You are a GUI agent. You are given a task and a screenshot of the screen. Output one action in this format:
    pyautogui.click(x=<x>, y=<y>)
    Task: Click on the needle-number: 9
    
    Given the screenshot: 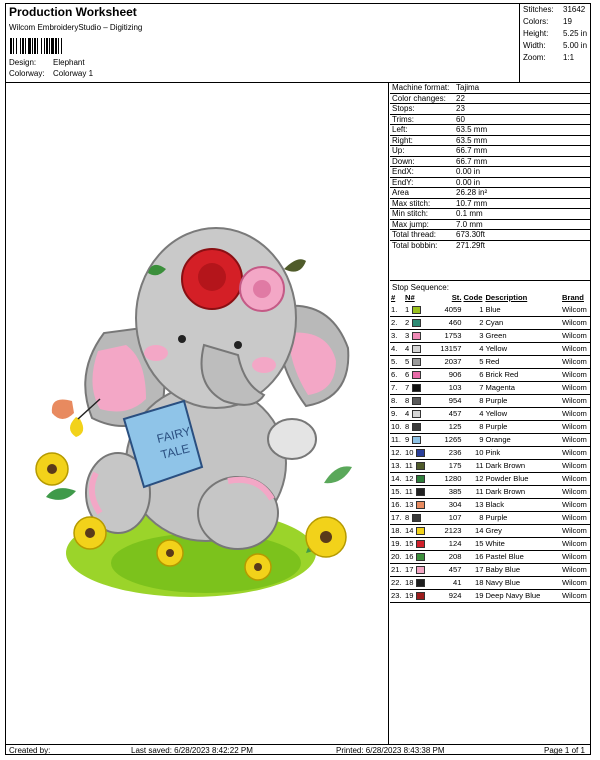 What is the action you would take?
    pyautogui.click(x=407, y=439)
    